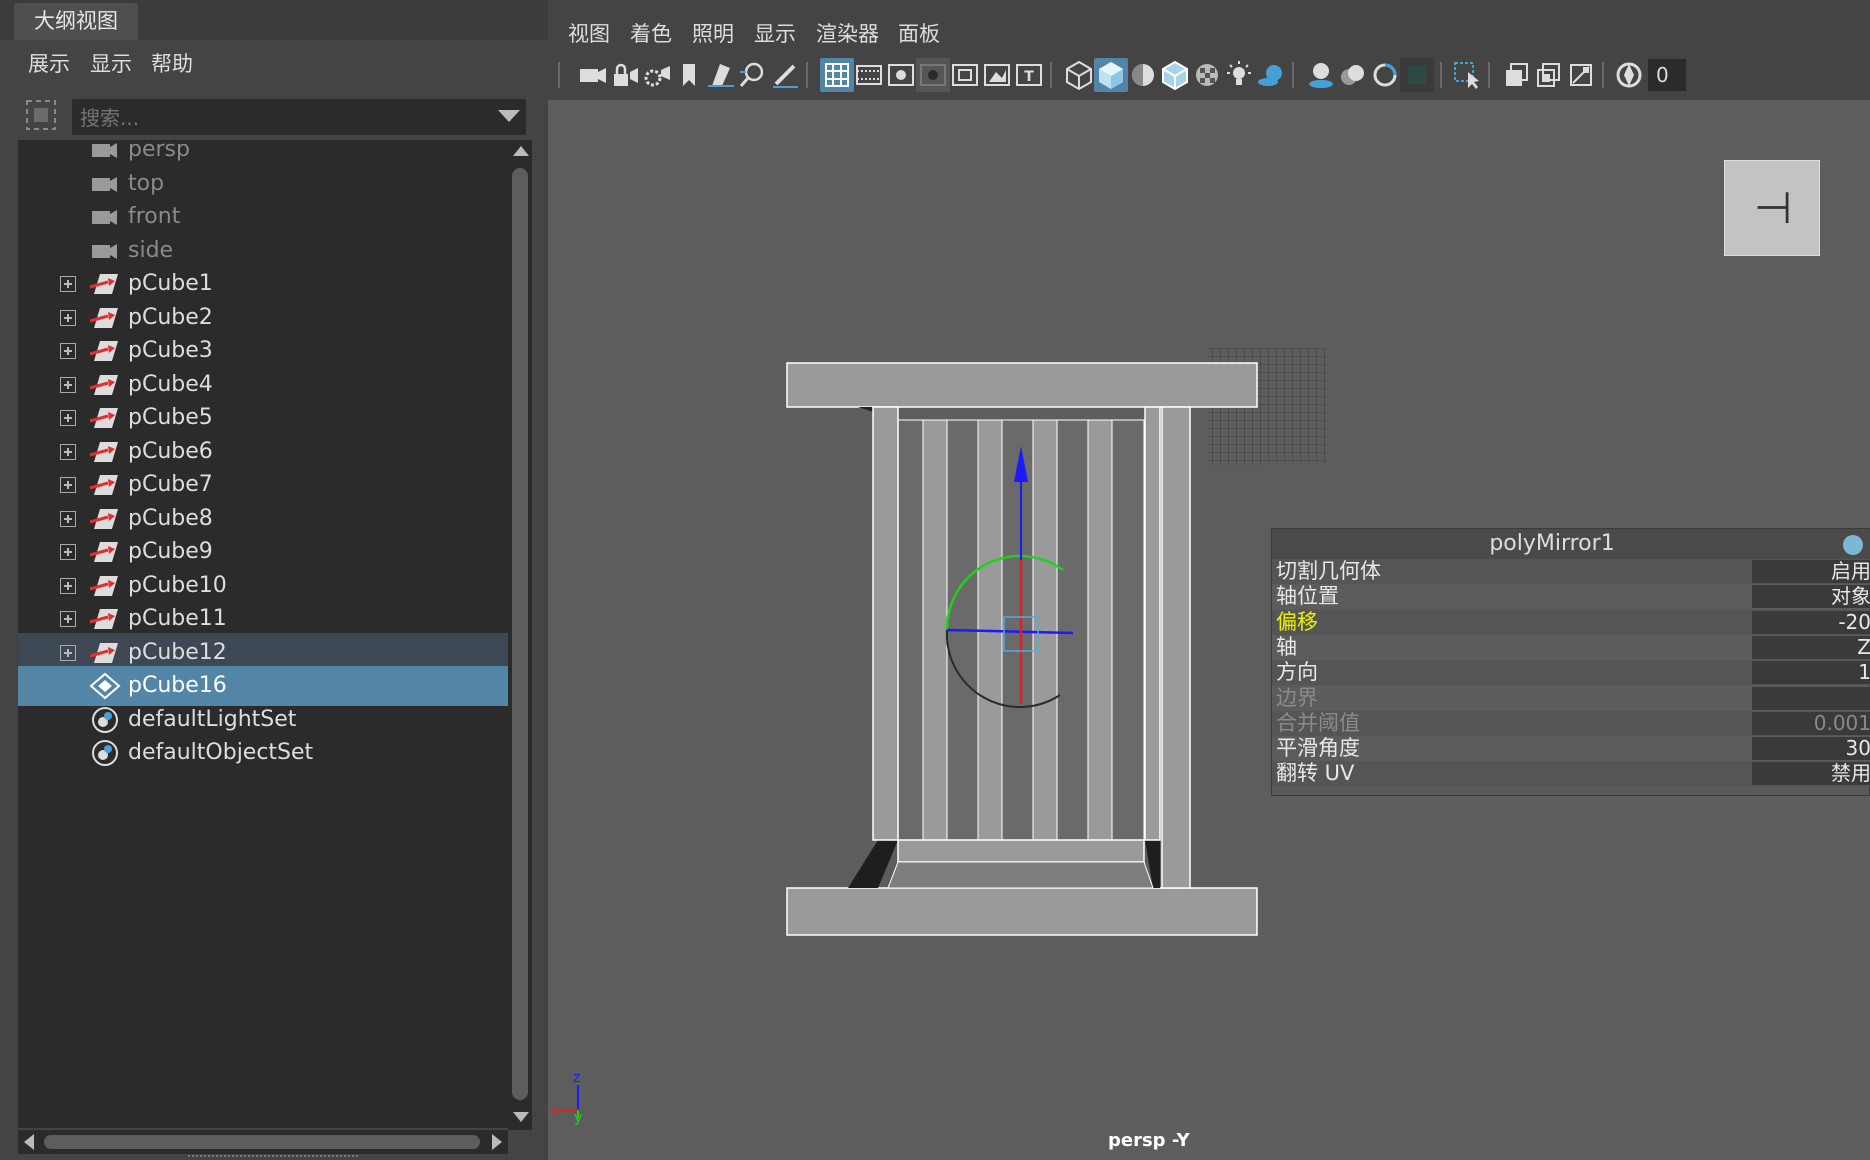 Image resolution: width=1870 pixels, height=1160 pixels. What do you see at coordinates (1176, 647) in the screenshot?
I see `right-post` at bounding box center [1176, 647].